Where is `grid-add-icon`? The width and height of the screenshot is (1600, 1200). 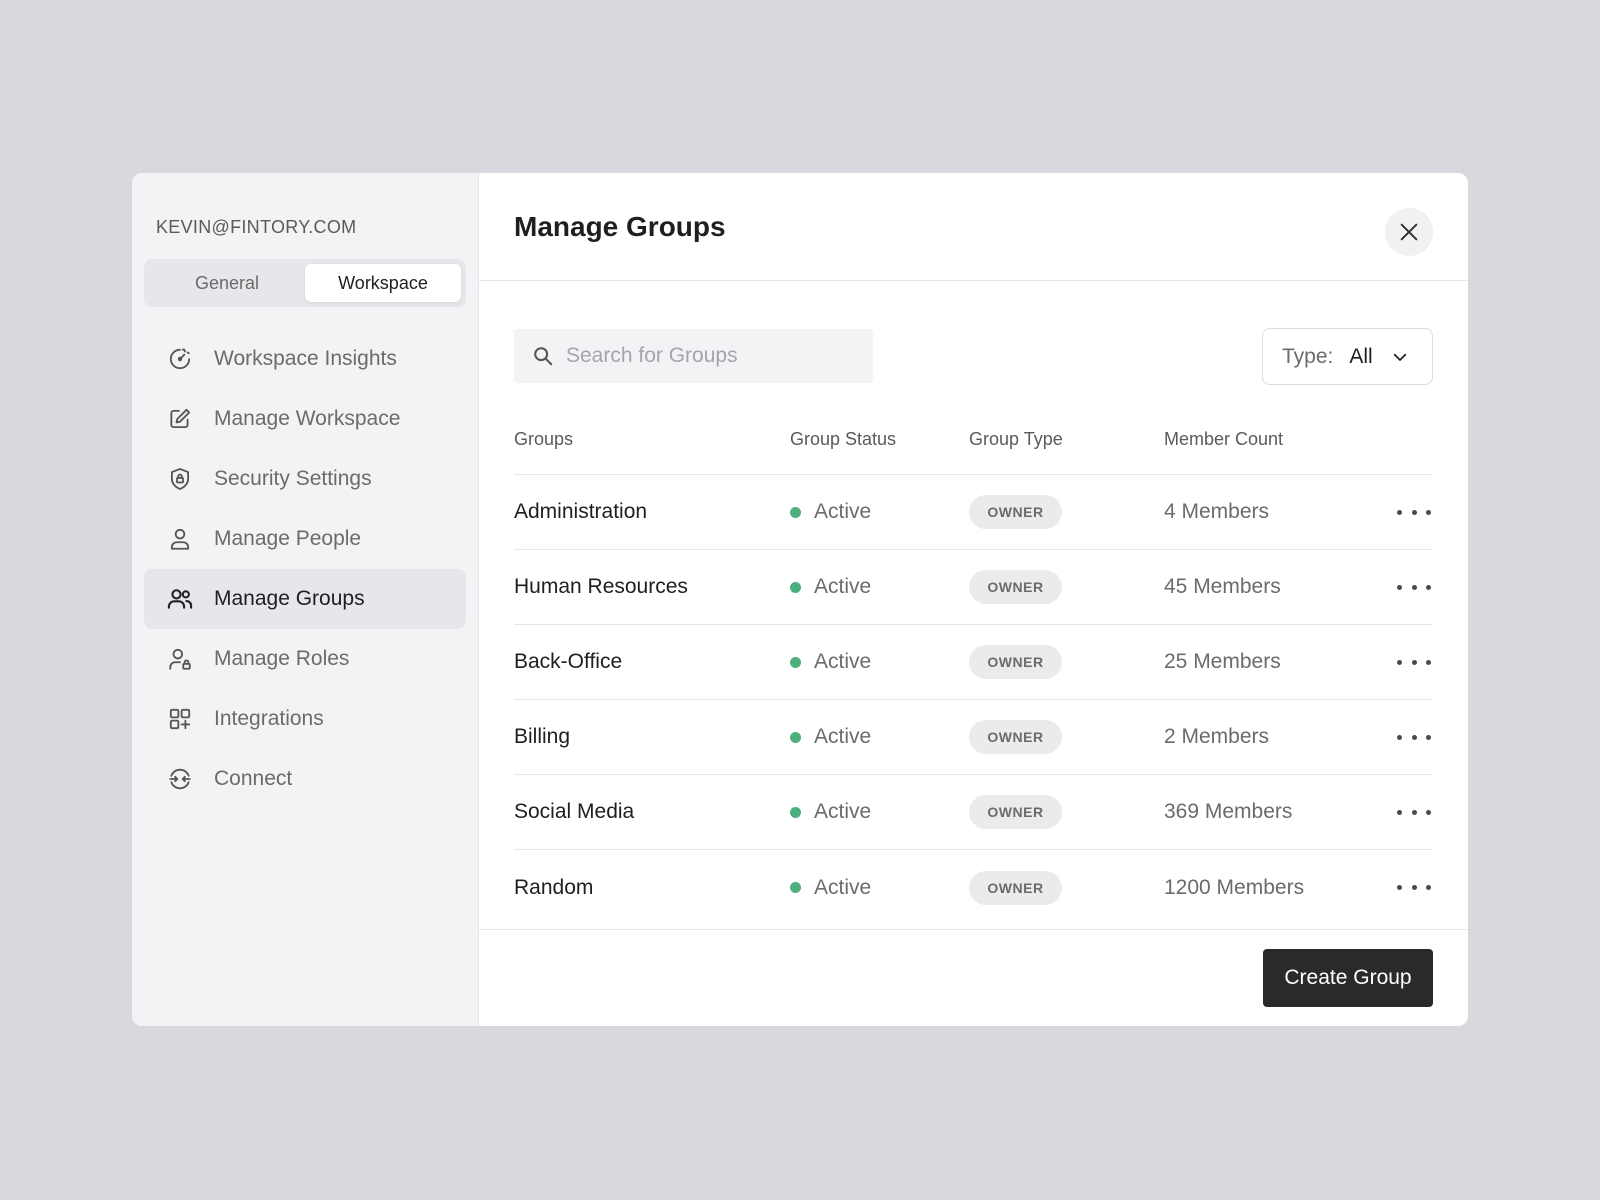
grid-add-icon is located at coordinates (180, 719).